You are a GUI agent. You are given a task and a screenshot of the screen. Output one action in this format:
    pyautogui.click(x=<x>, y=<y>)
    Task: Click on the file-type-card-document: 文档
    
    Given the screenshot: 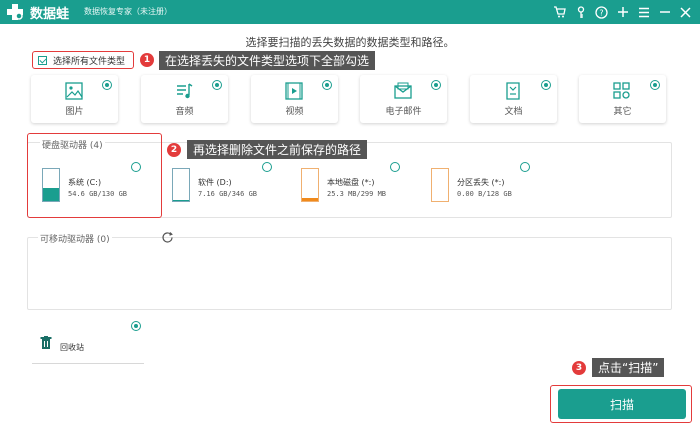 What is the action you would take?
    pyautogui.click(x=513, y=99)
    